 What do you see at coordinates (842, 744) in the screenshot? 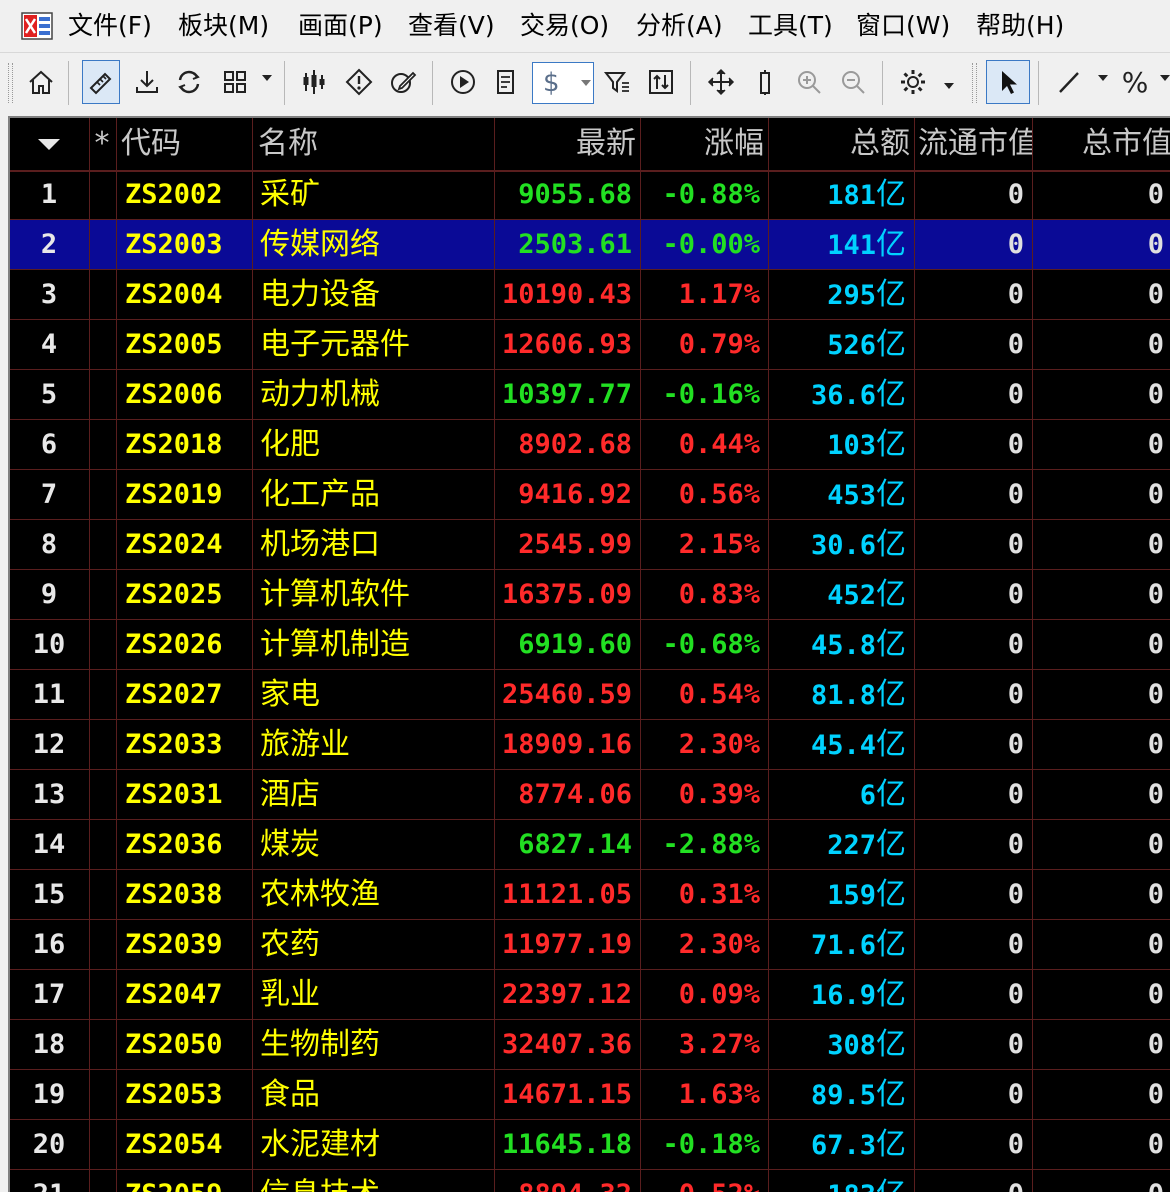
I see `cell-amount: 45.4亿` at bounding box center [842, 744].